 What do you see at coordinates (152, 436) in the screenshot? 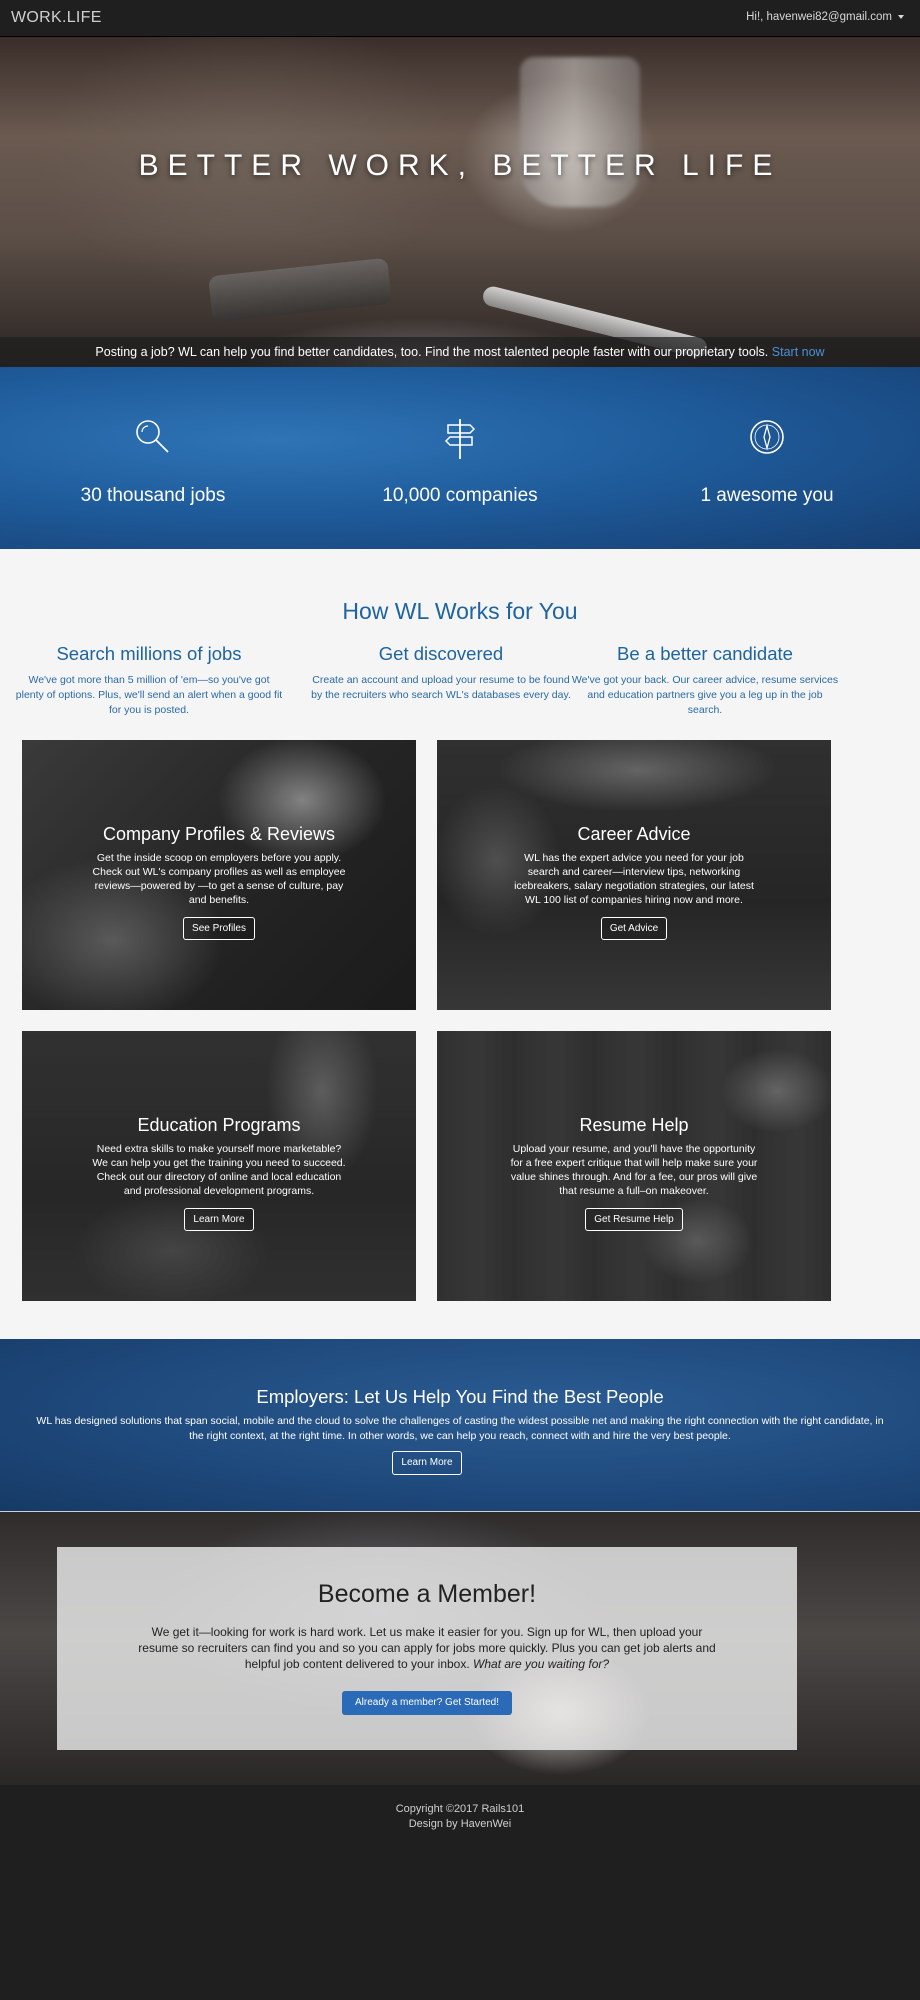
I see `magnifier-icon` at bounding box center [152, 436].